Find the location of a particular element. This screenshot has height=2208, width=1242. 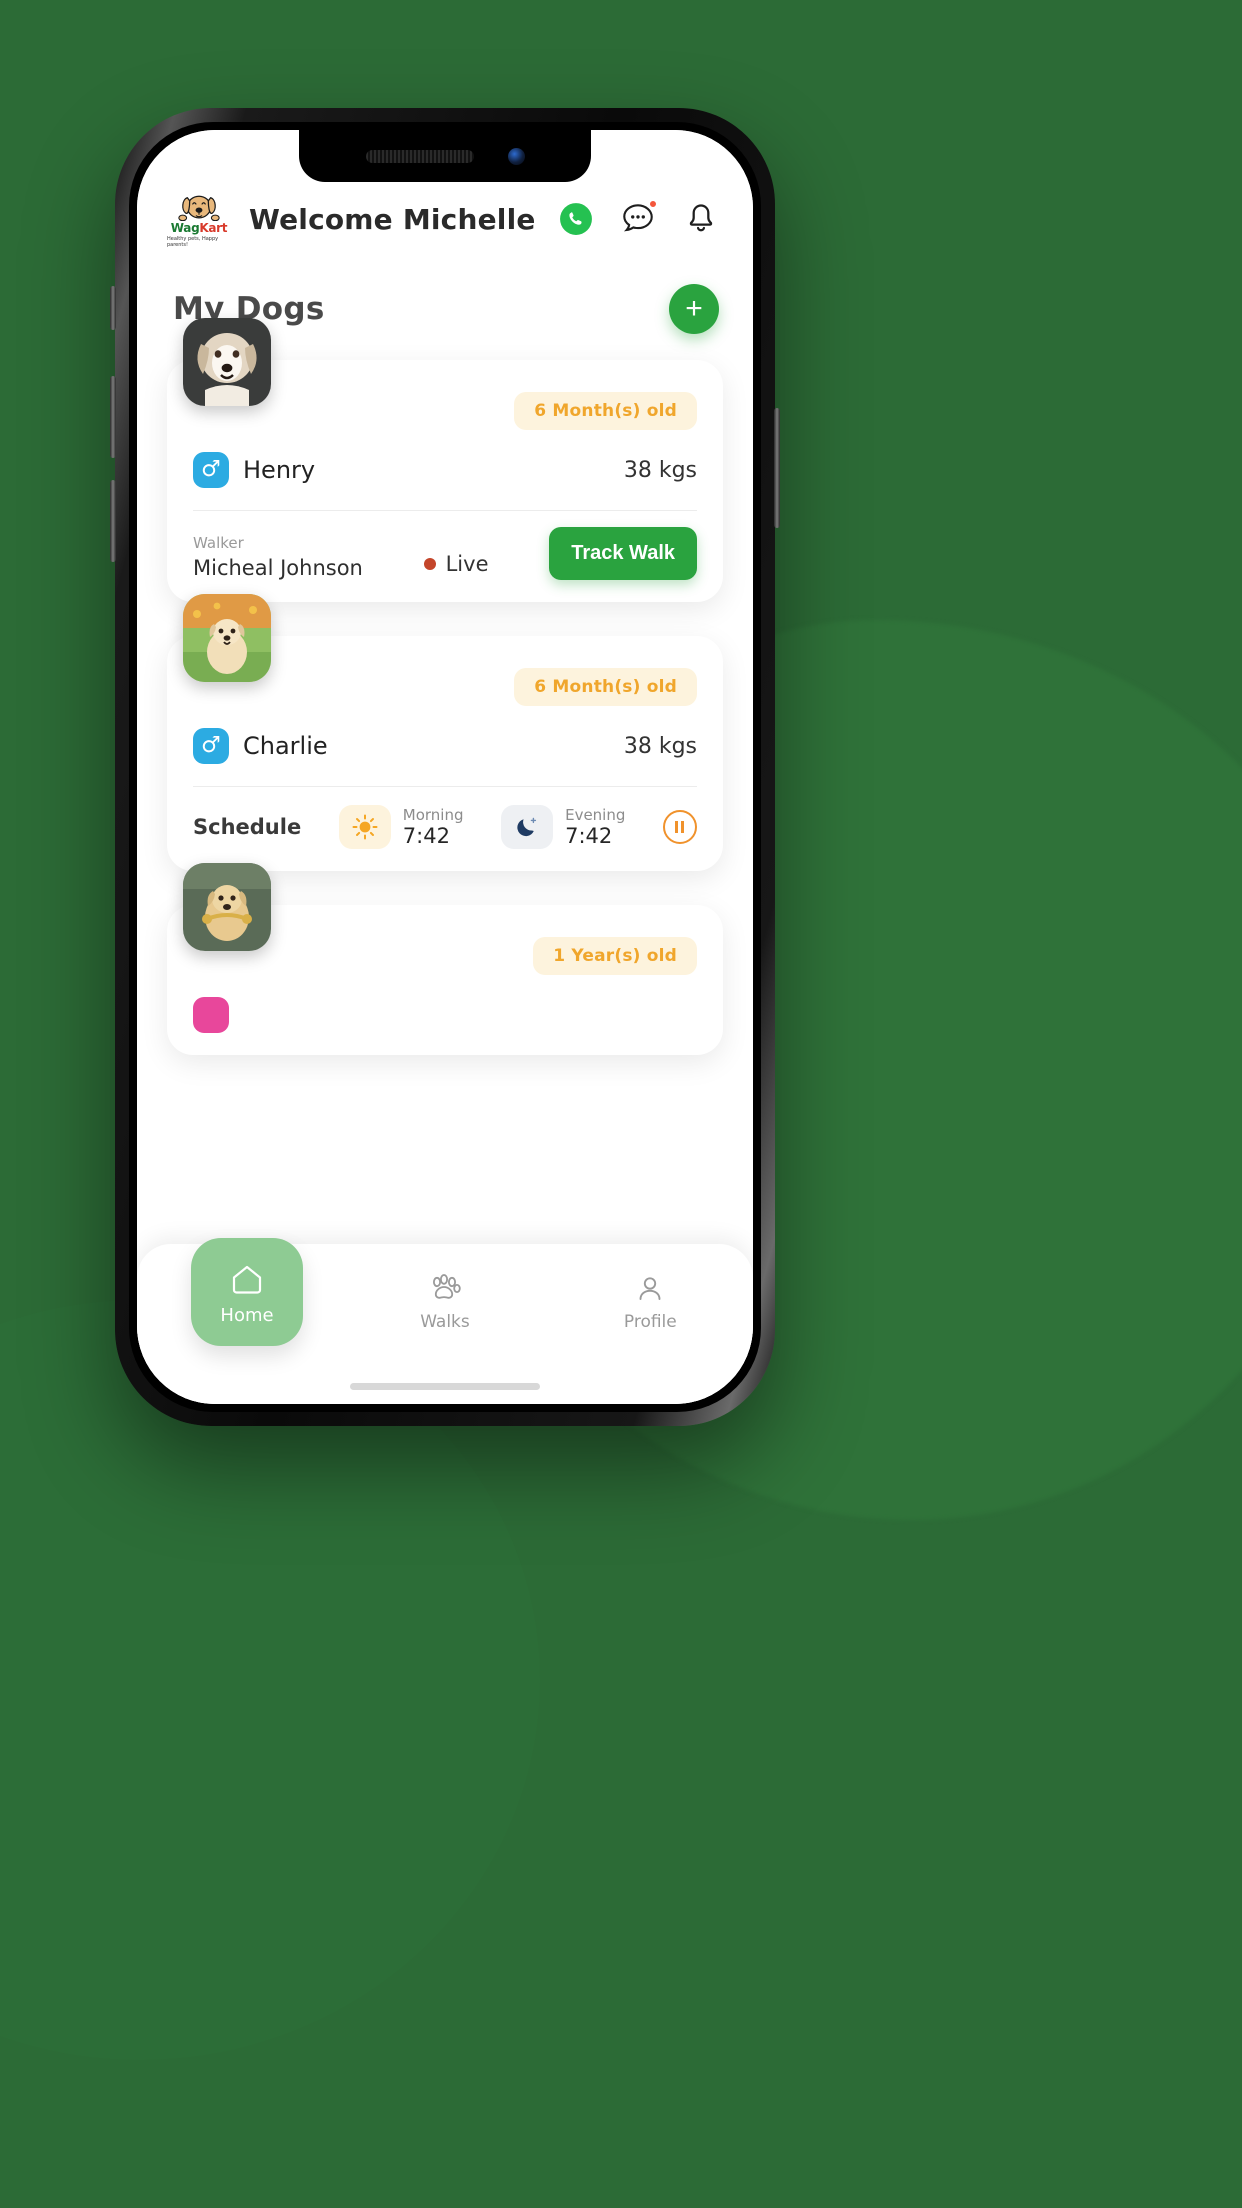

walker-row: Walker Micheal Johnson Live Track Walk is located at coordinates (445, 553).